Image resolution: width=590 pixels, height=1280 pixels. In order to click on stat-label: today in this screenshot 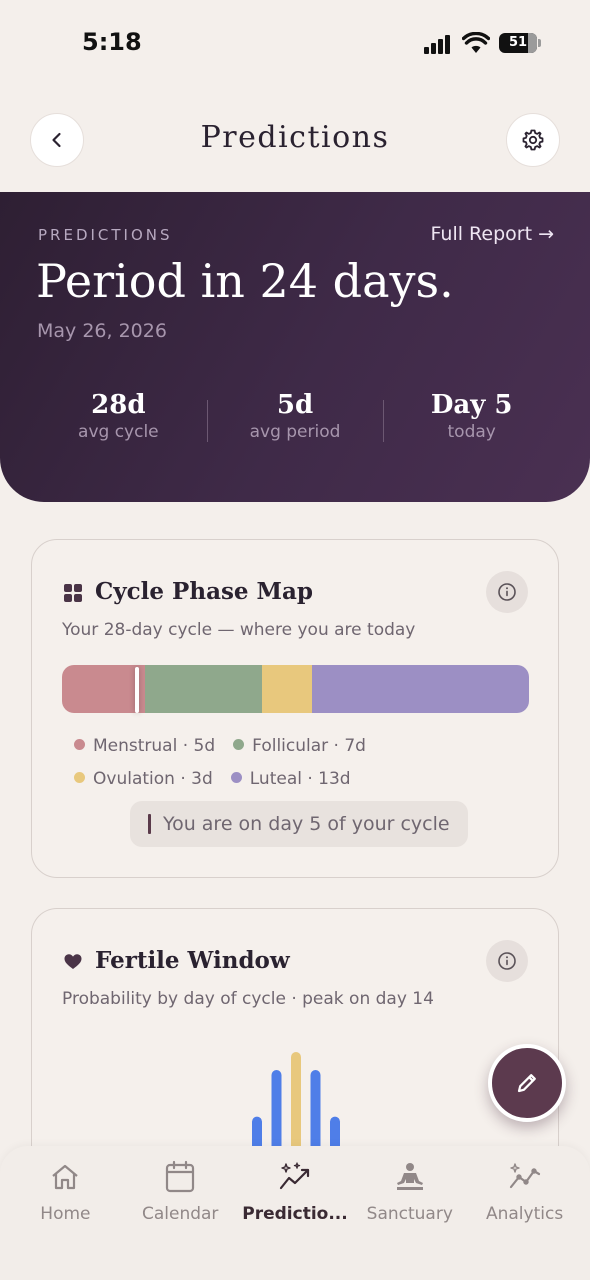, I will do `click(471, 432)`.